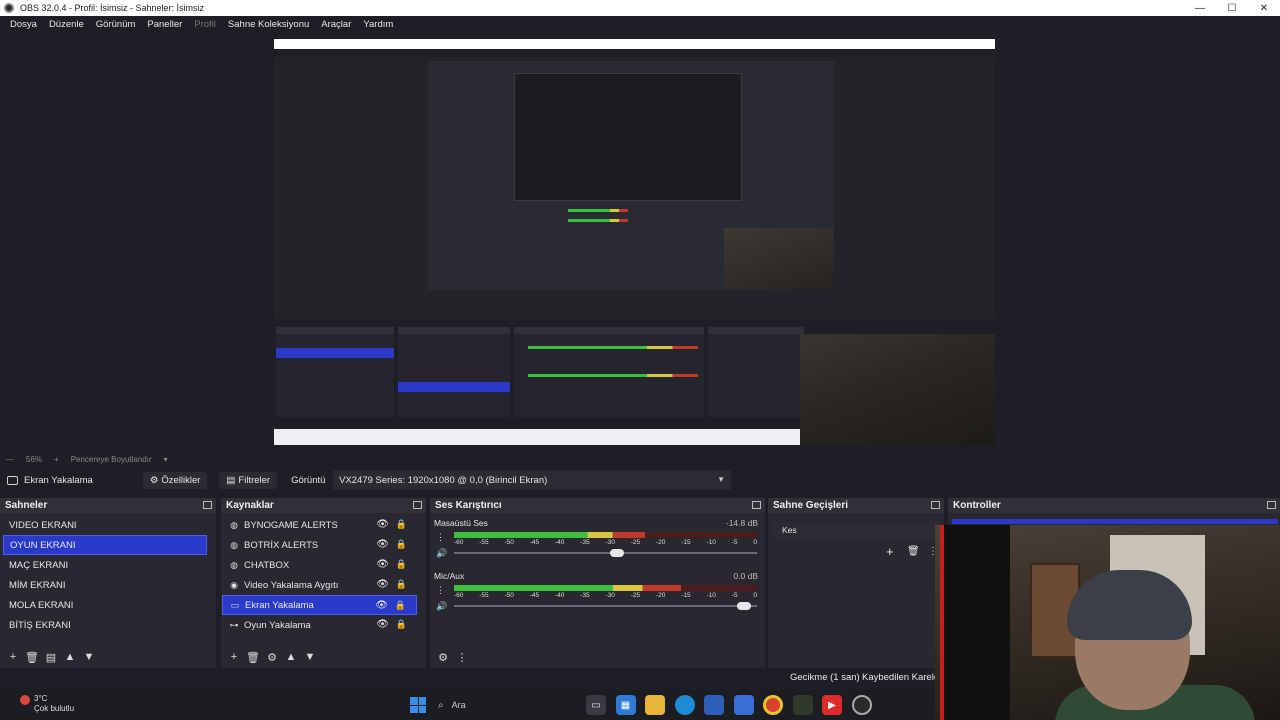 This screenshot has height=720, width=1280. Describe the element at coordinates (610, 595) in the screenshot. I see `meter-tick-label: -30` at that location.